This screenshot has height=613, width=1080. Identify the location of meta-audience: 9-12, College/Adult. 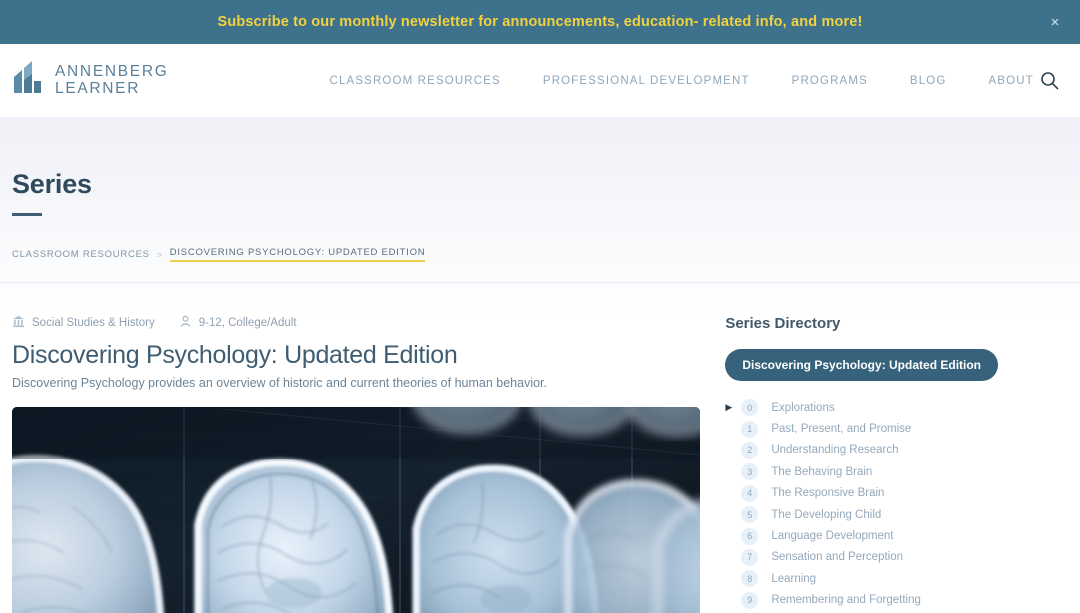
(238, 323).